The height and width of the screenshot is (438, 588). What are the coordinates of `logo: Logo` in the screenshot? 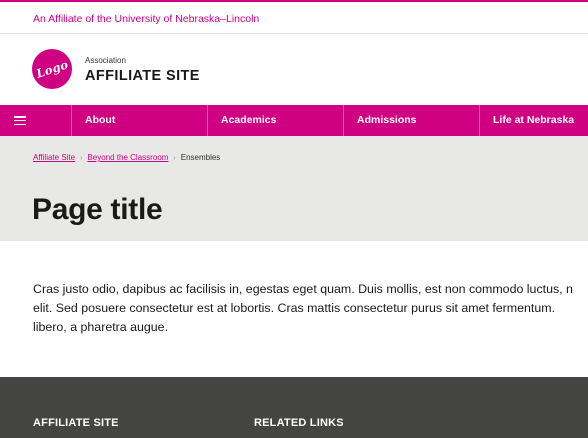 It's located at (52, 69).